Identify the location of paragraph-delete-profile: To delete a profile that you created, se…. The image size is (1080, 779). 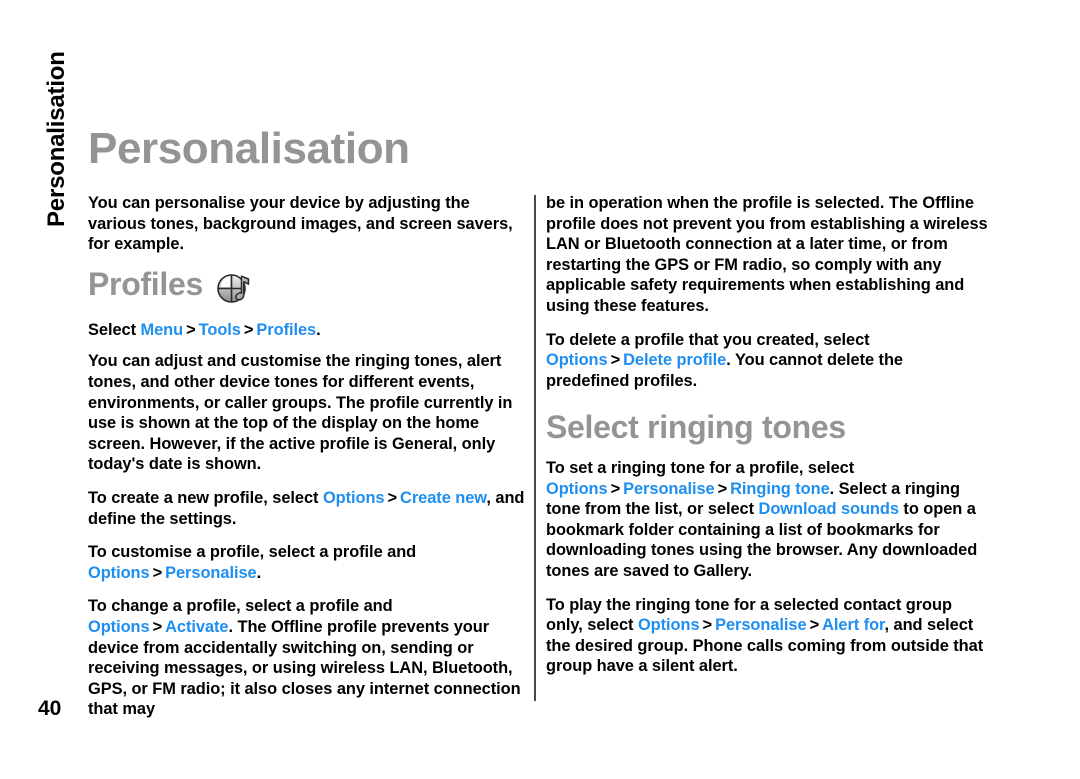
(767, 361).